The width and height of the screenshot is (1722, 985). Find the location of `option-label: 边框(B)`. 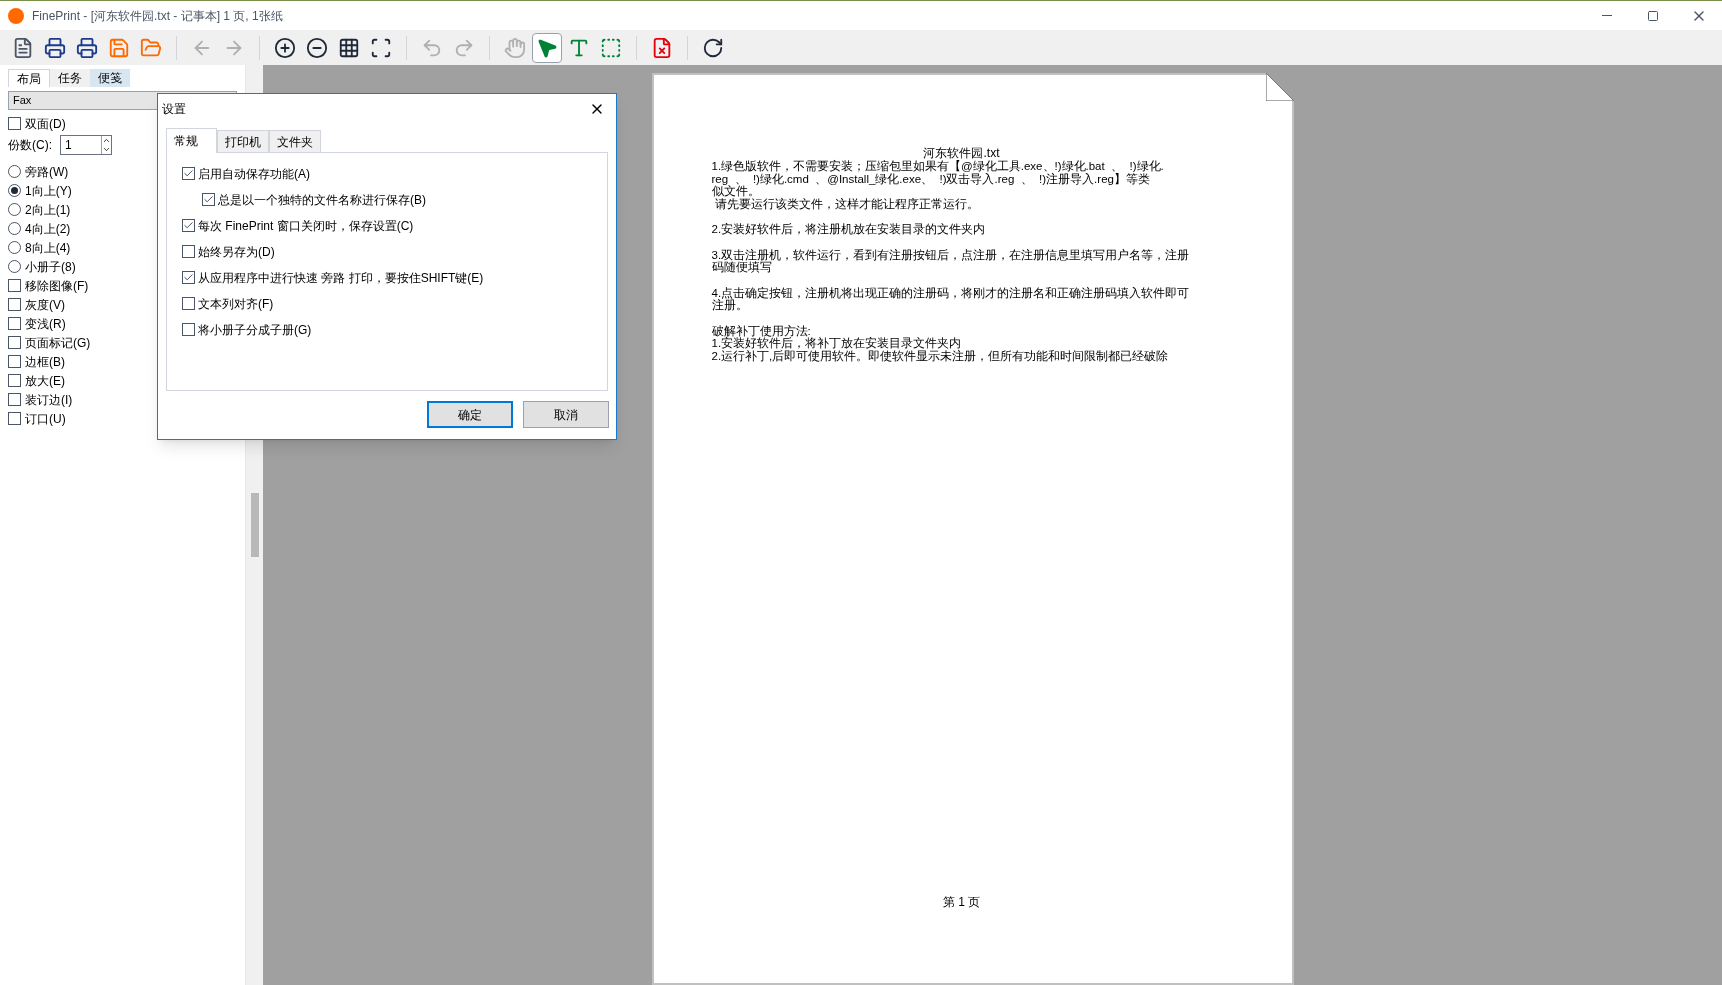

option-label: 边框(B) is located at coordinates (45, 362).